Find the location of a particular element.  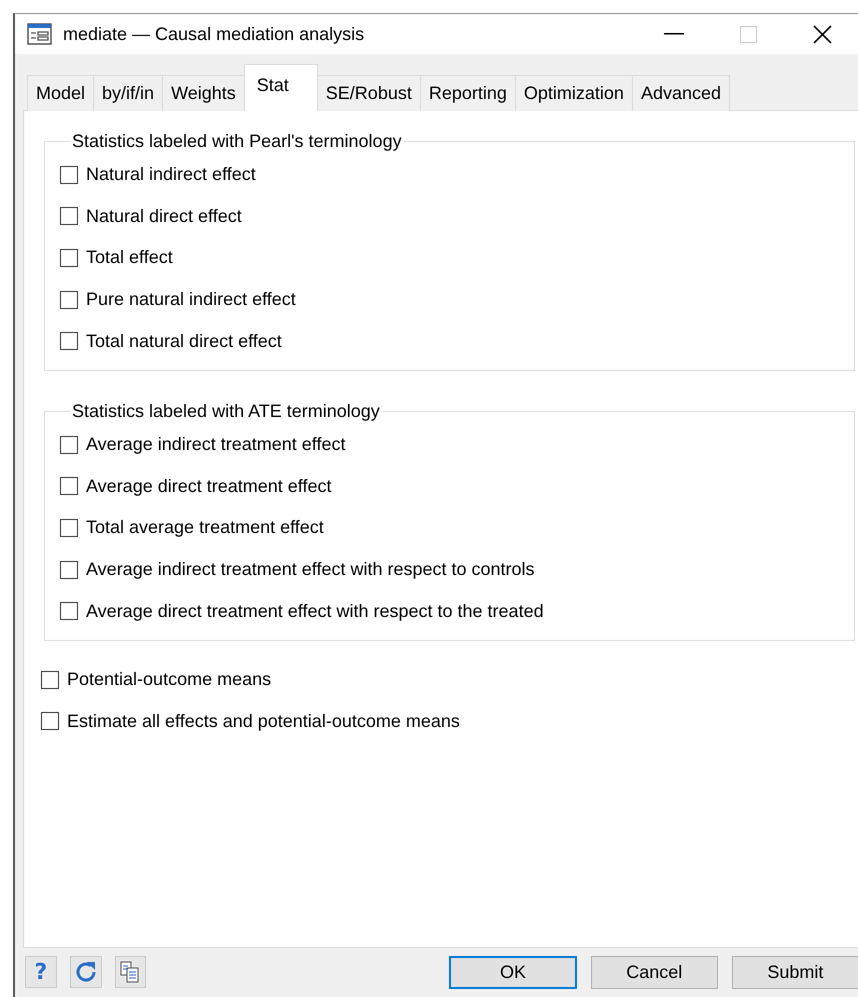

copy-button is located at coordinates (130, 972).